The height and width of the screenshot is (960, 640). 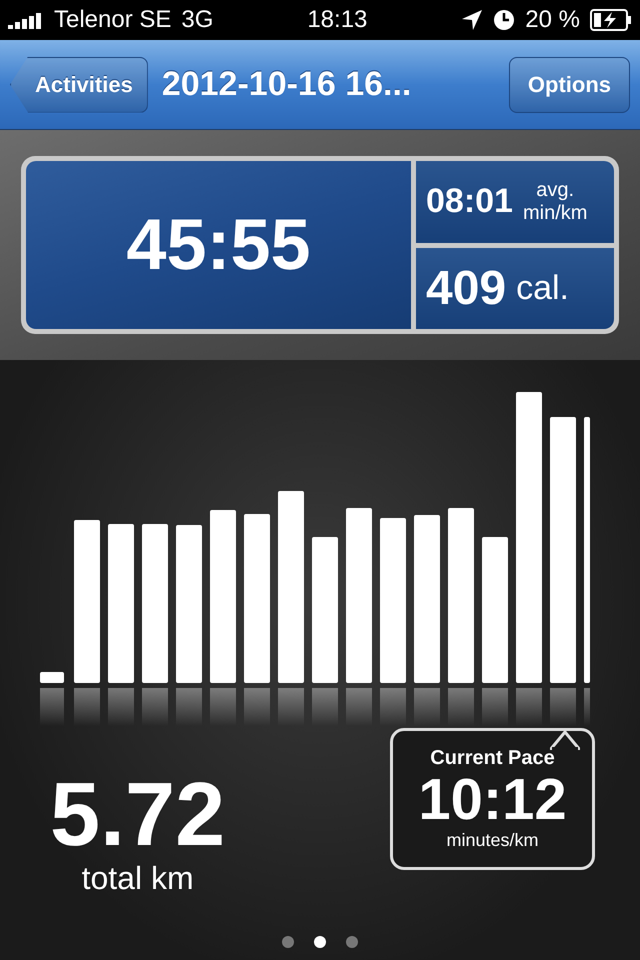 What do you see at coordinates (555, 190) in the screenshot?
I see `pace-unit: avg.` at bounding box center [555, 190].